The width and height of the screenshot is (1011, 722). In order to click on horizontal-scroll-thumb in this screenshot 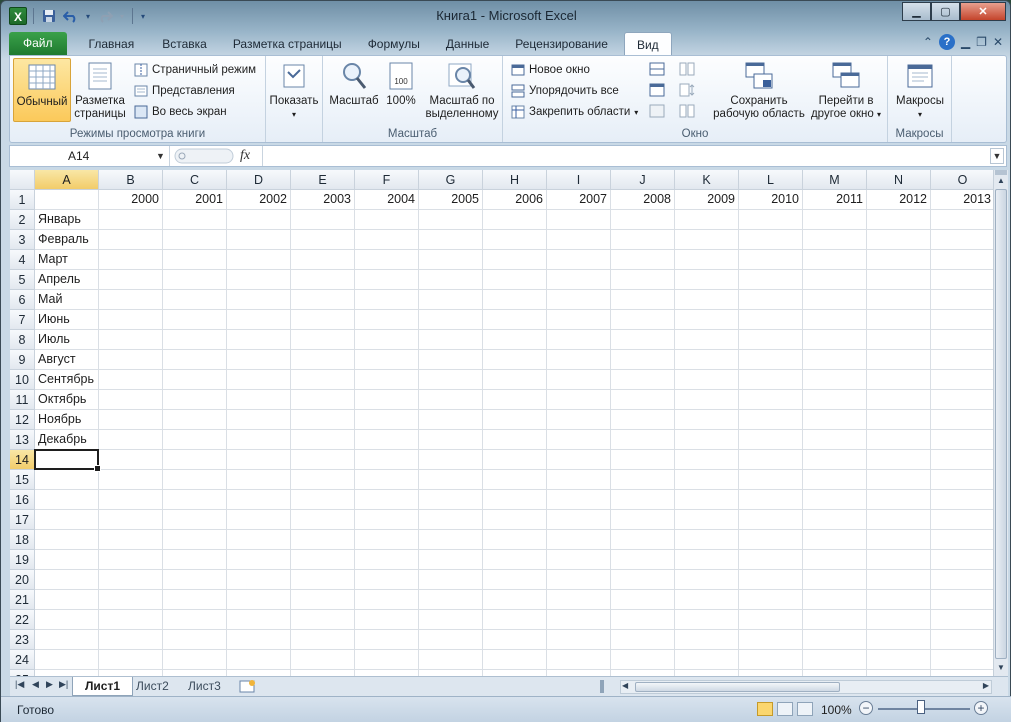, I will do `click(737, 687)`.